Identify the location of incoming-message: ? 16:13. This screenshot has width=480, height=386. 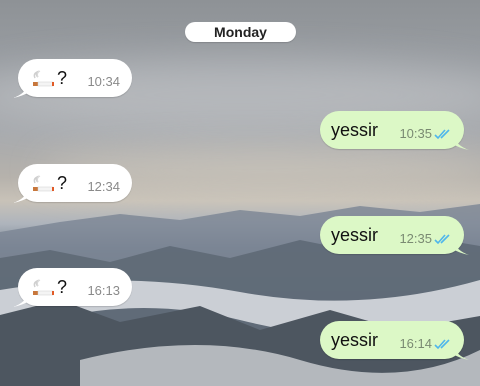
(72, 287).